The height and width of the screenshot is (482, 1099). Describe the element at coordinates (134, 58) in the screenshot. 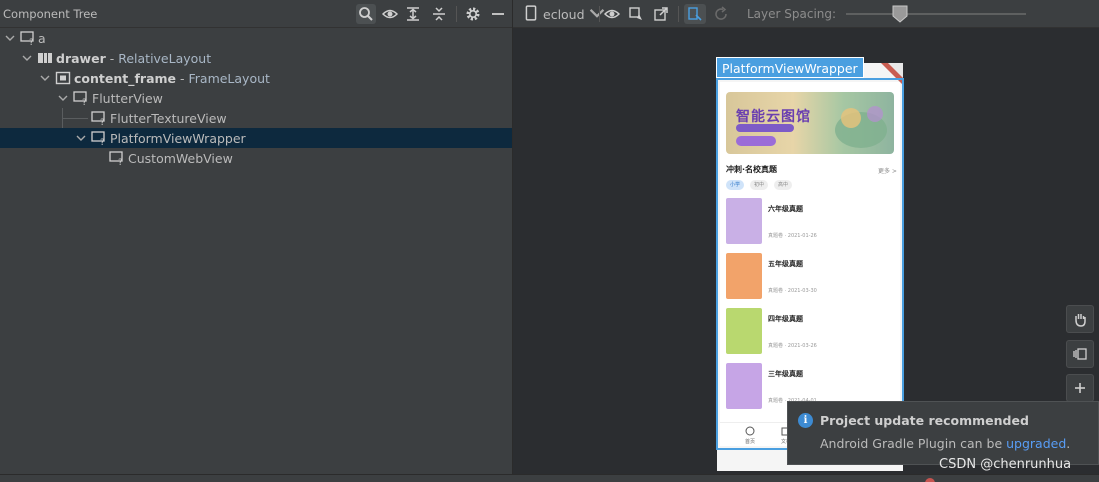

I see `tree-node-label: drawer - RelativeLayout` at that location.